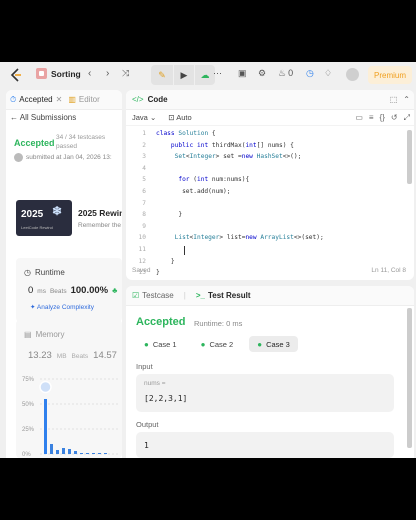 The height and width of the screenshot is (520, 416). What do you see at coordinates (310, 73) in the screenshot?
I see `timer-icon: ◷` at bounding box center [310, 73].